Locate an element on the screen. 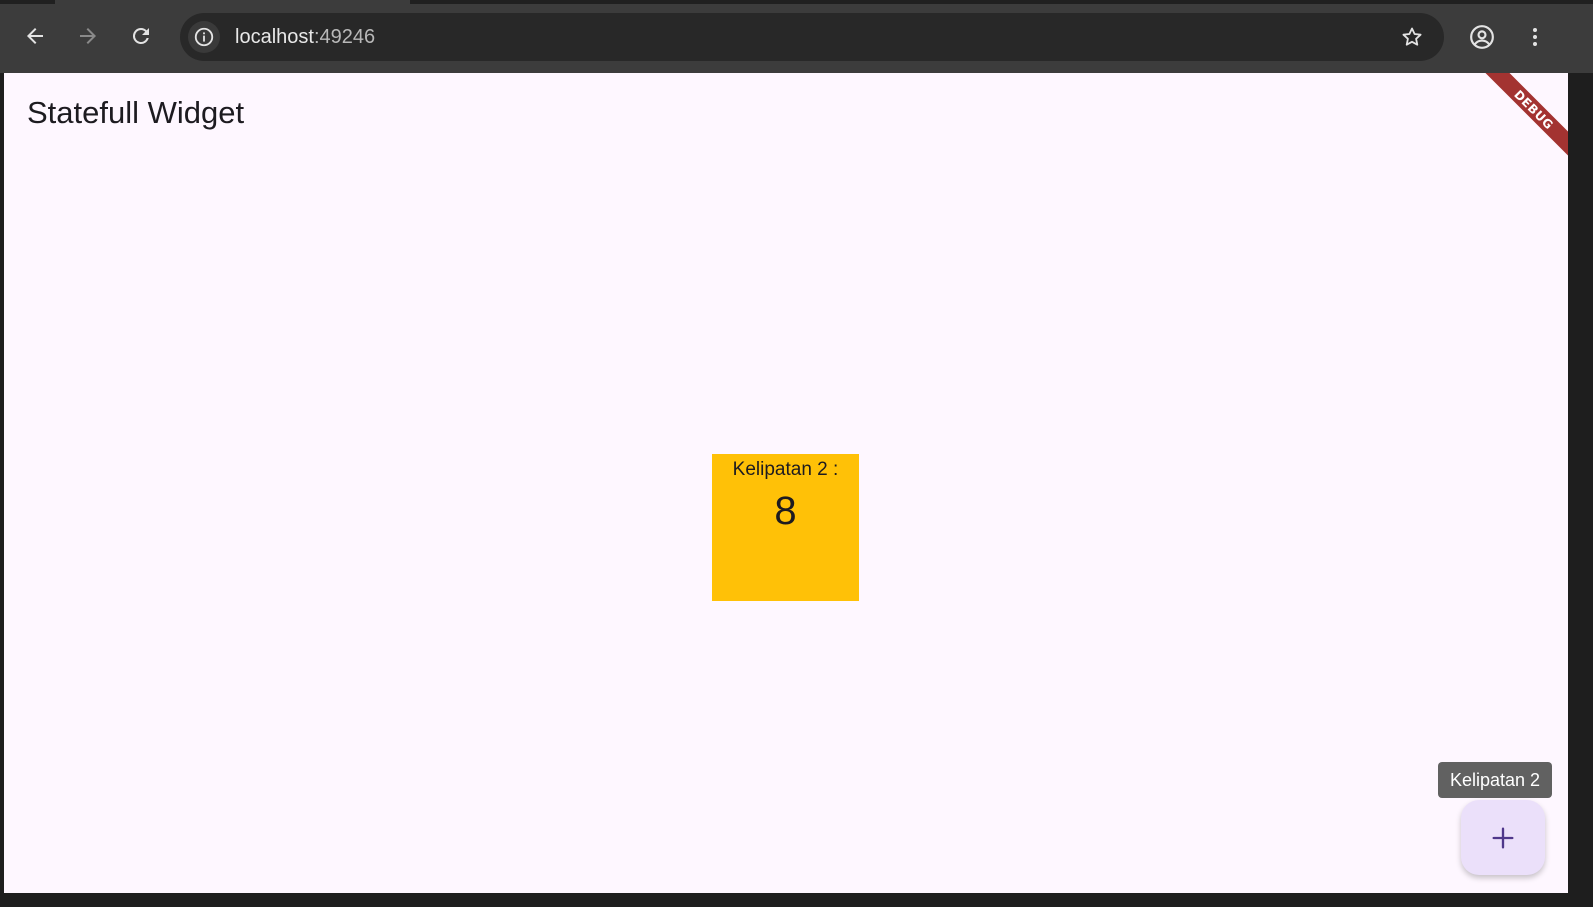  more-vert-icon is located at coordinates (1535, 37).